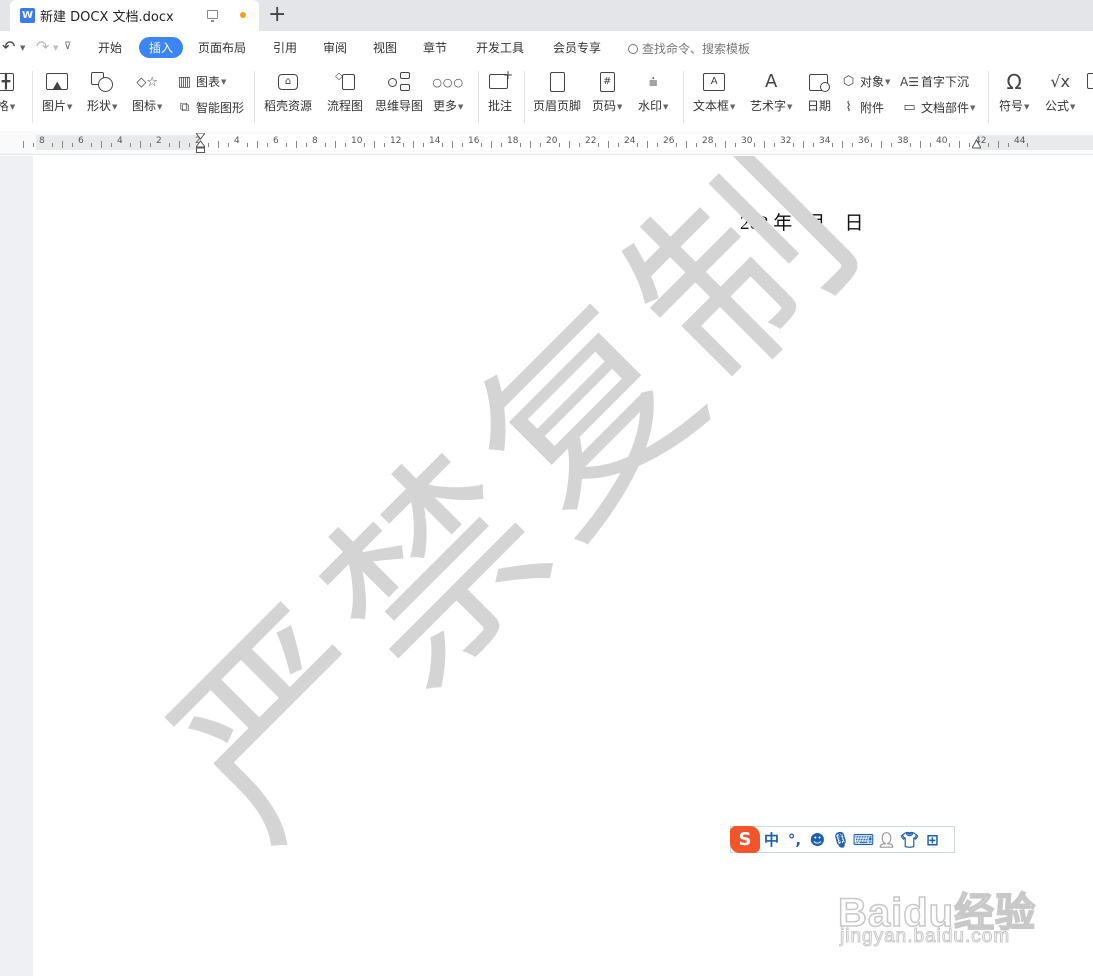 Image resolution: width=1093 pixels, height=976 pixels. What do you see at coordinates (577, 47) in the screenshot?
I see `menu-member: 会员专享` at bounding box center [577, 47].